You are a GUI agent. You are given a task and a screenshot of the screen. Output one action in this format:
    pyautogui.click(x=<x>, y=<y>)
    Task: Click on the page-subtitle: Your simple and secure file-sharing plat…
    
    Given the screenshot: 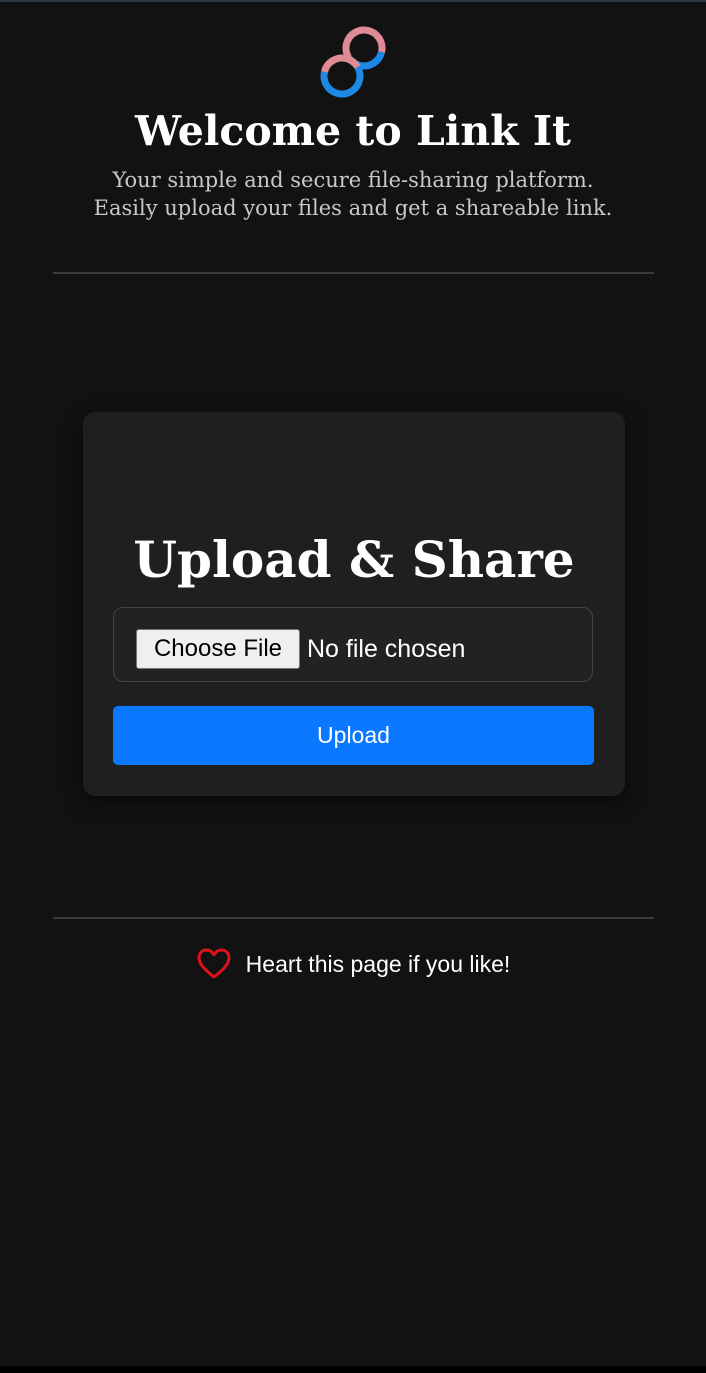 What is the action you would take?
    pyautogui.click(x=353, y=194)
    